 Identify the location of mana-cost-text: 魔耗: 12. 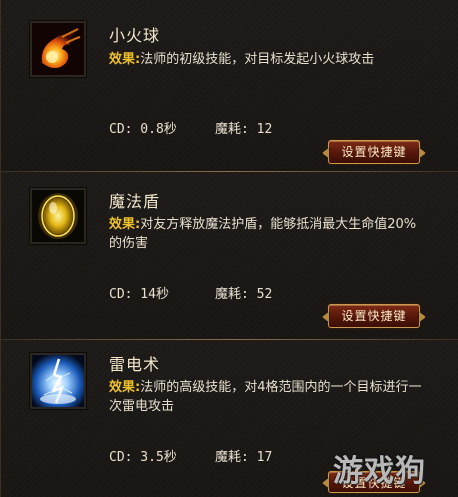
(244, 129).